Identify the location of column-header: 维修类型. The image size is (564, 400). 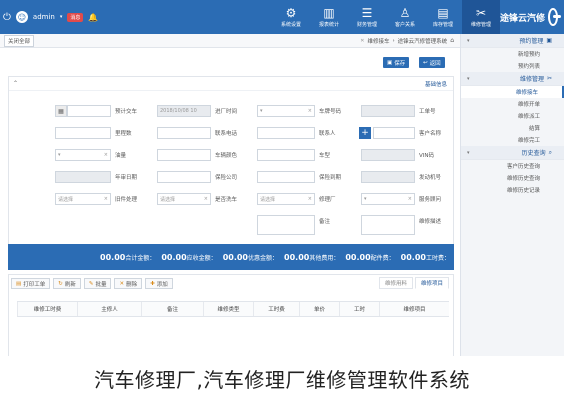
(228, 309).